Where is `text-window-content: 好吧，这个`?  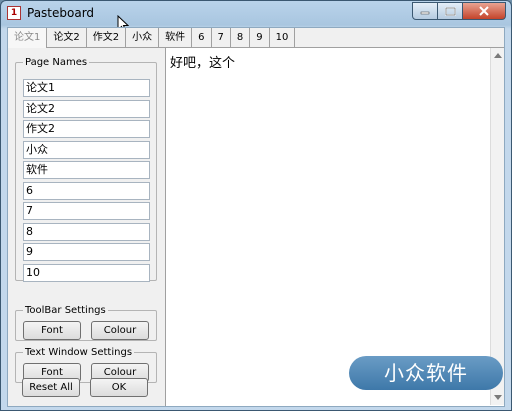
text-window-content: 好吧，这个 is located at coordinates (202, 61).